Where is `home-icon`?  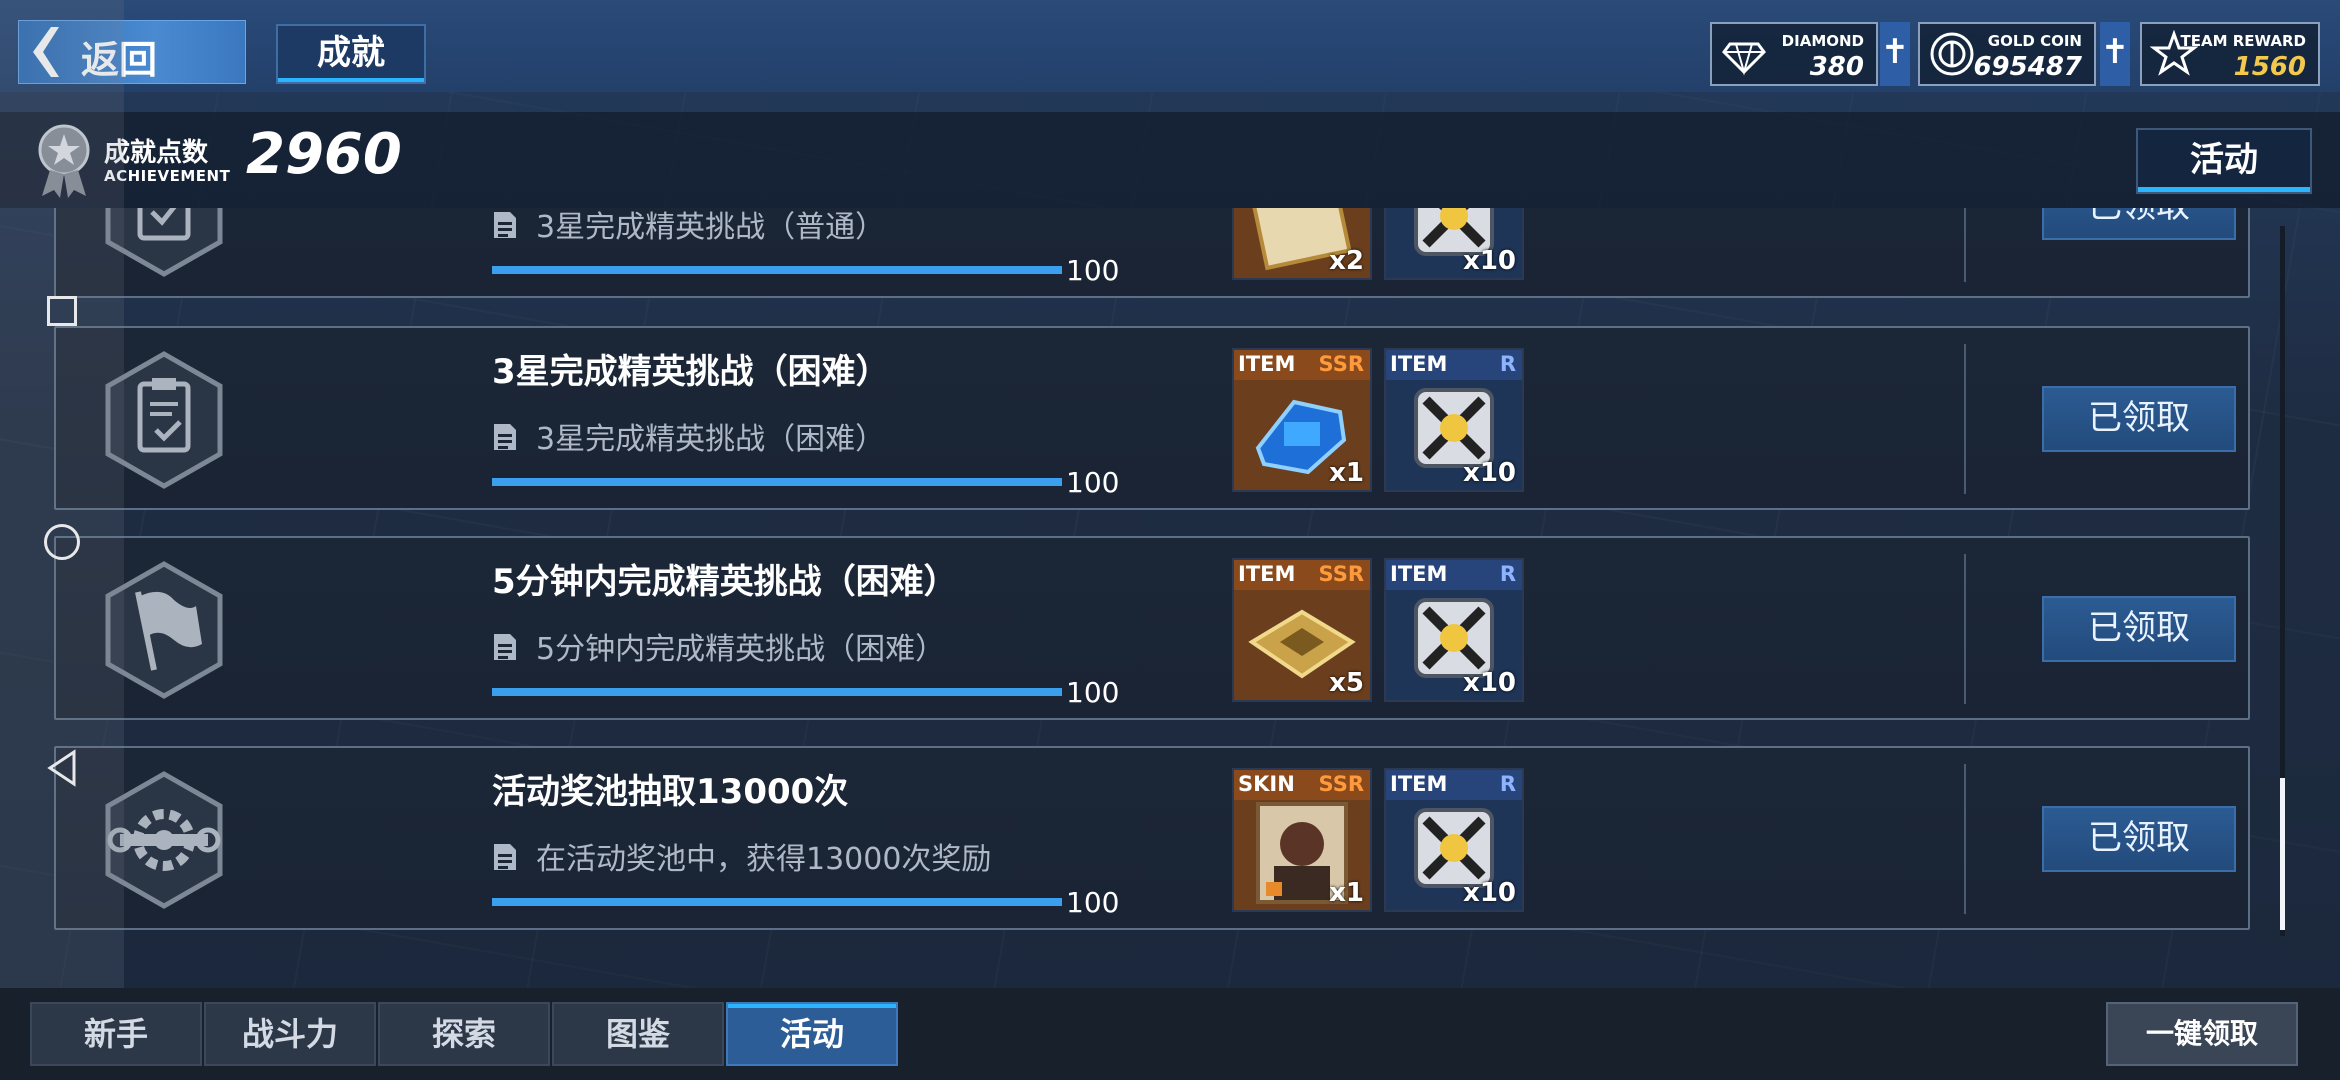
home-icon is located at coordinates (62, 542).